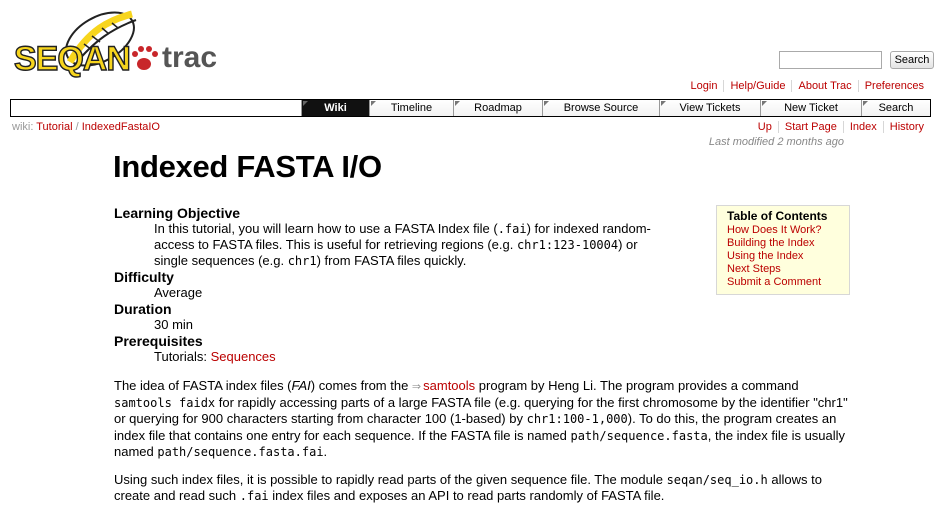  What do you see at coordinates (411, 108) in the screenshot?
I see `tab-timeline: Timeline` at bounding box center [411, 108].